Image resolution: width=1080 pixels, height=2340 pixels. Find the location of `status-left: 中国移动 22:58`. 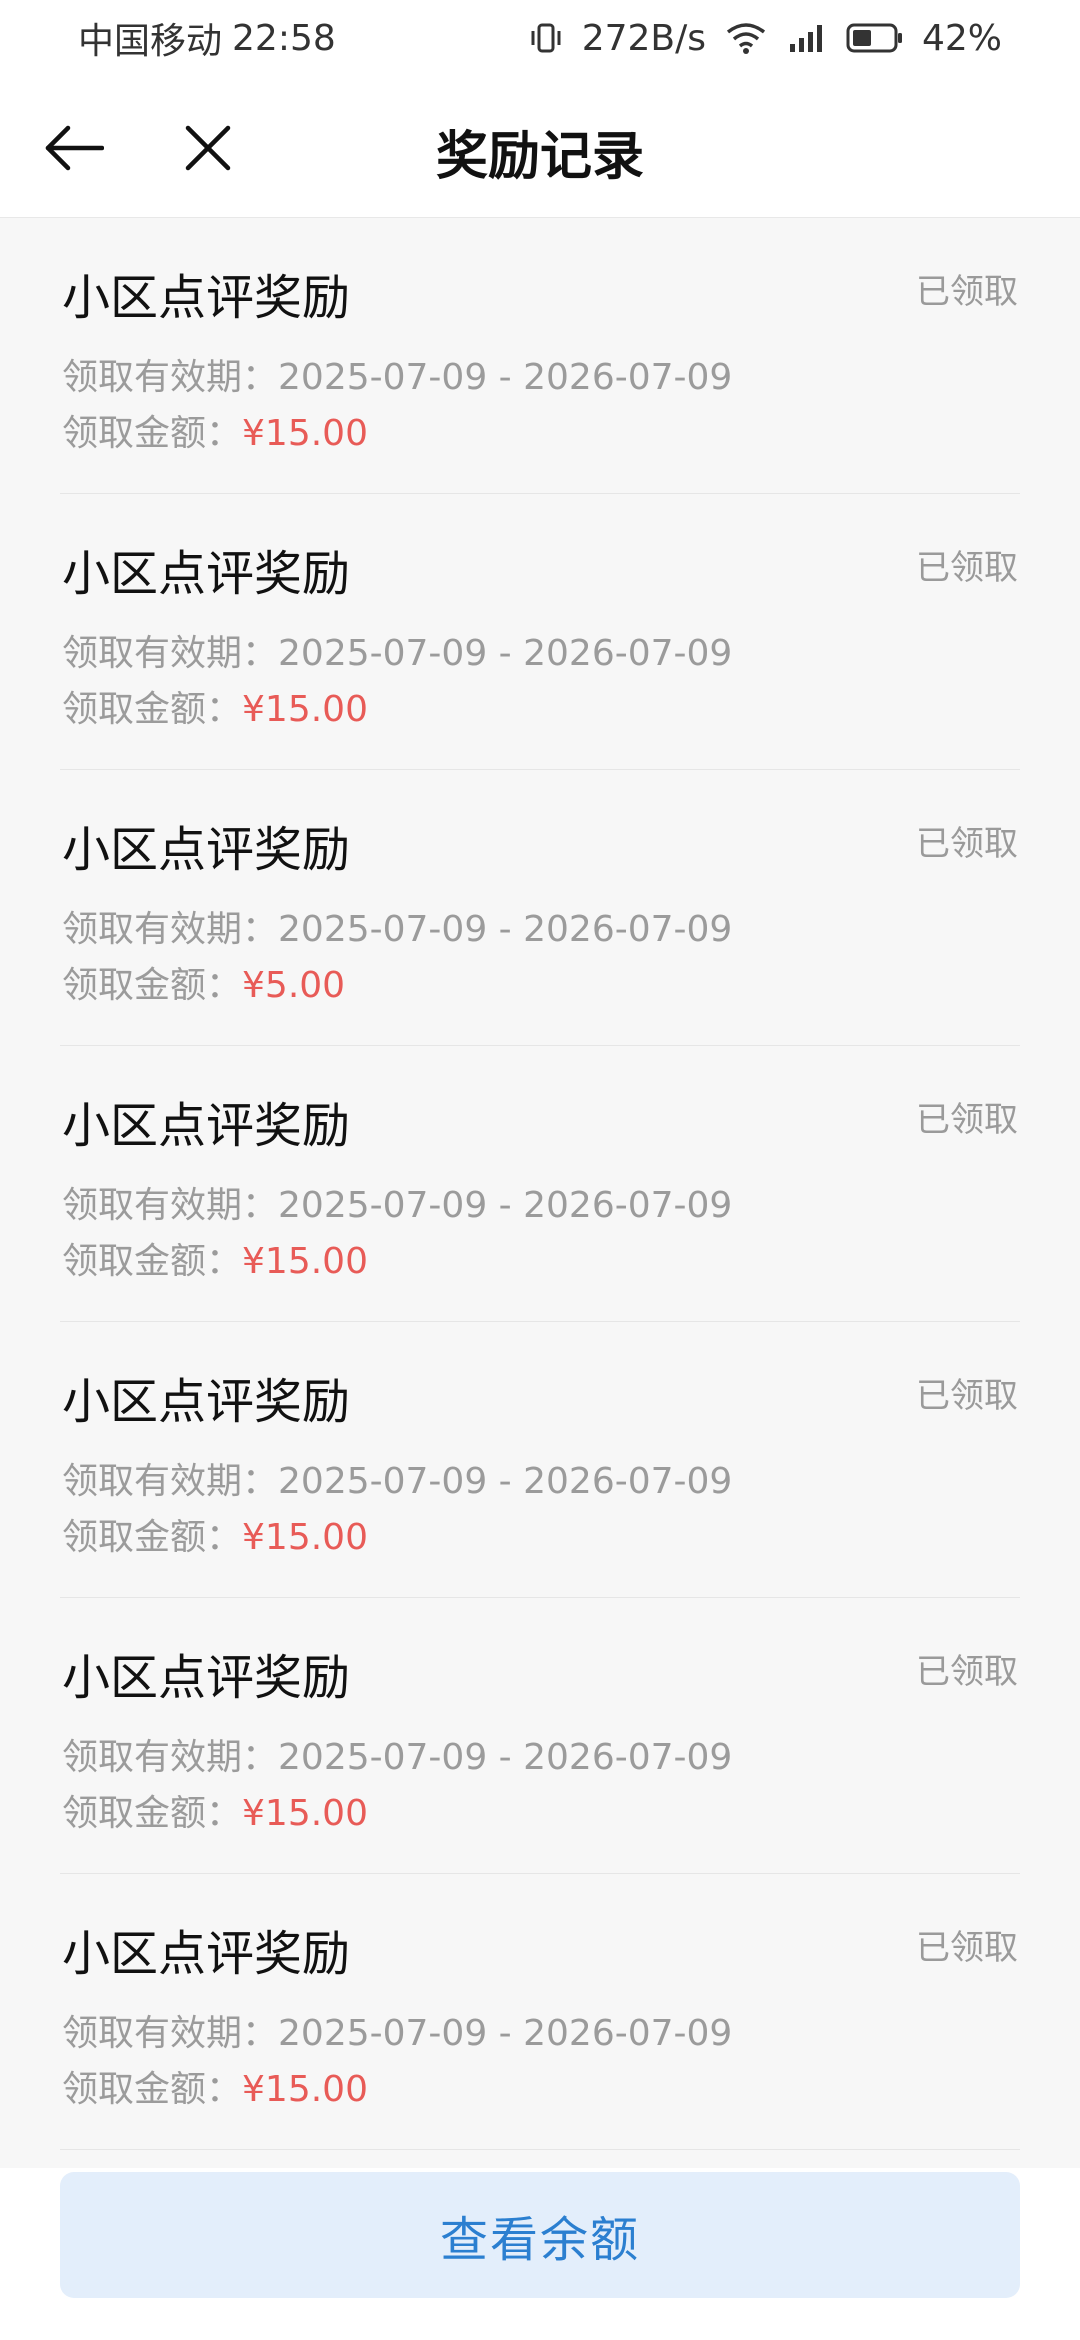

status-left: 中国移动 22:58 is located at coordinates (212, 38).